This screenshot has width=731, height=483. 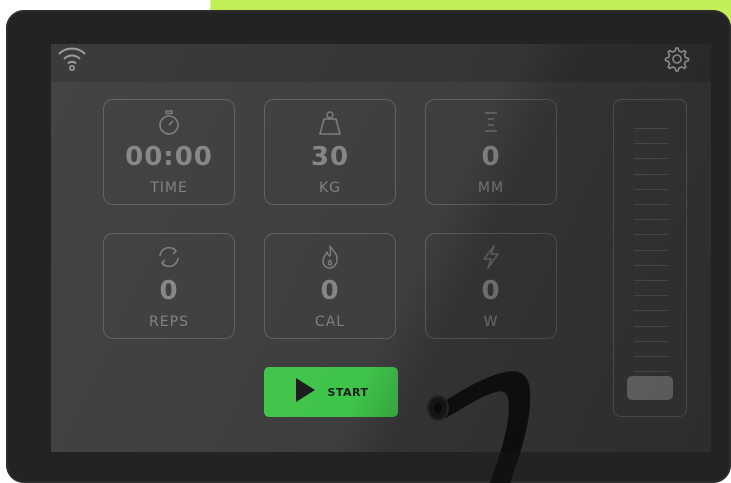 What do you see at coordinates (330, 322) in the screenshot?
I see `calories-unit: CAL` at bounding box center [330, 322].